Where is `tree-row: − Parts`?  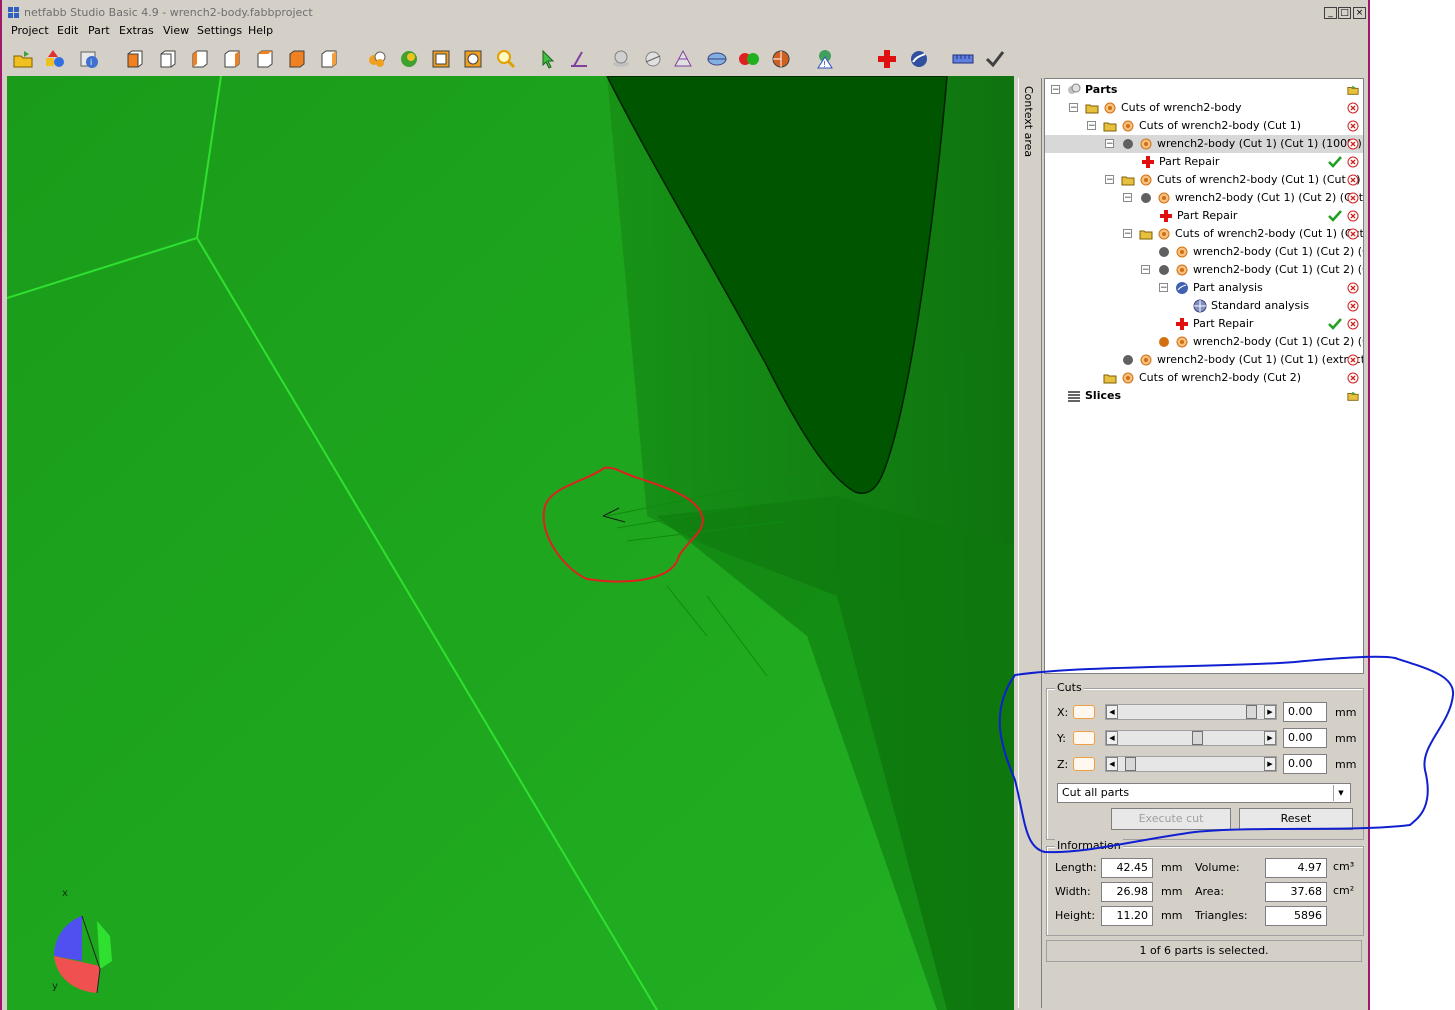
tree-row: − Parts is located at coordinates (1204, 90).